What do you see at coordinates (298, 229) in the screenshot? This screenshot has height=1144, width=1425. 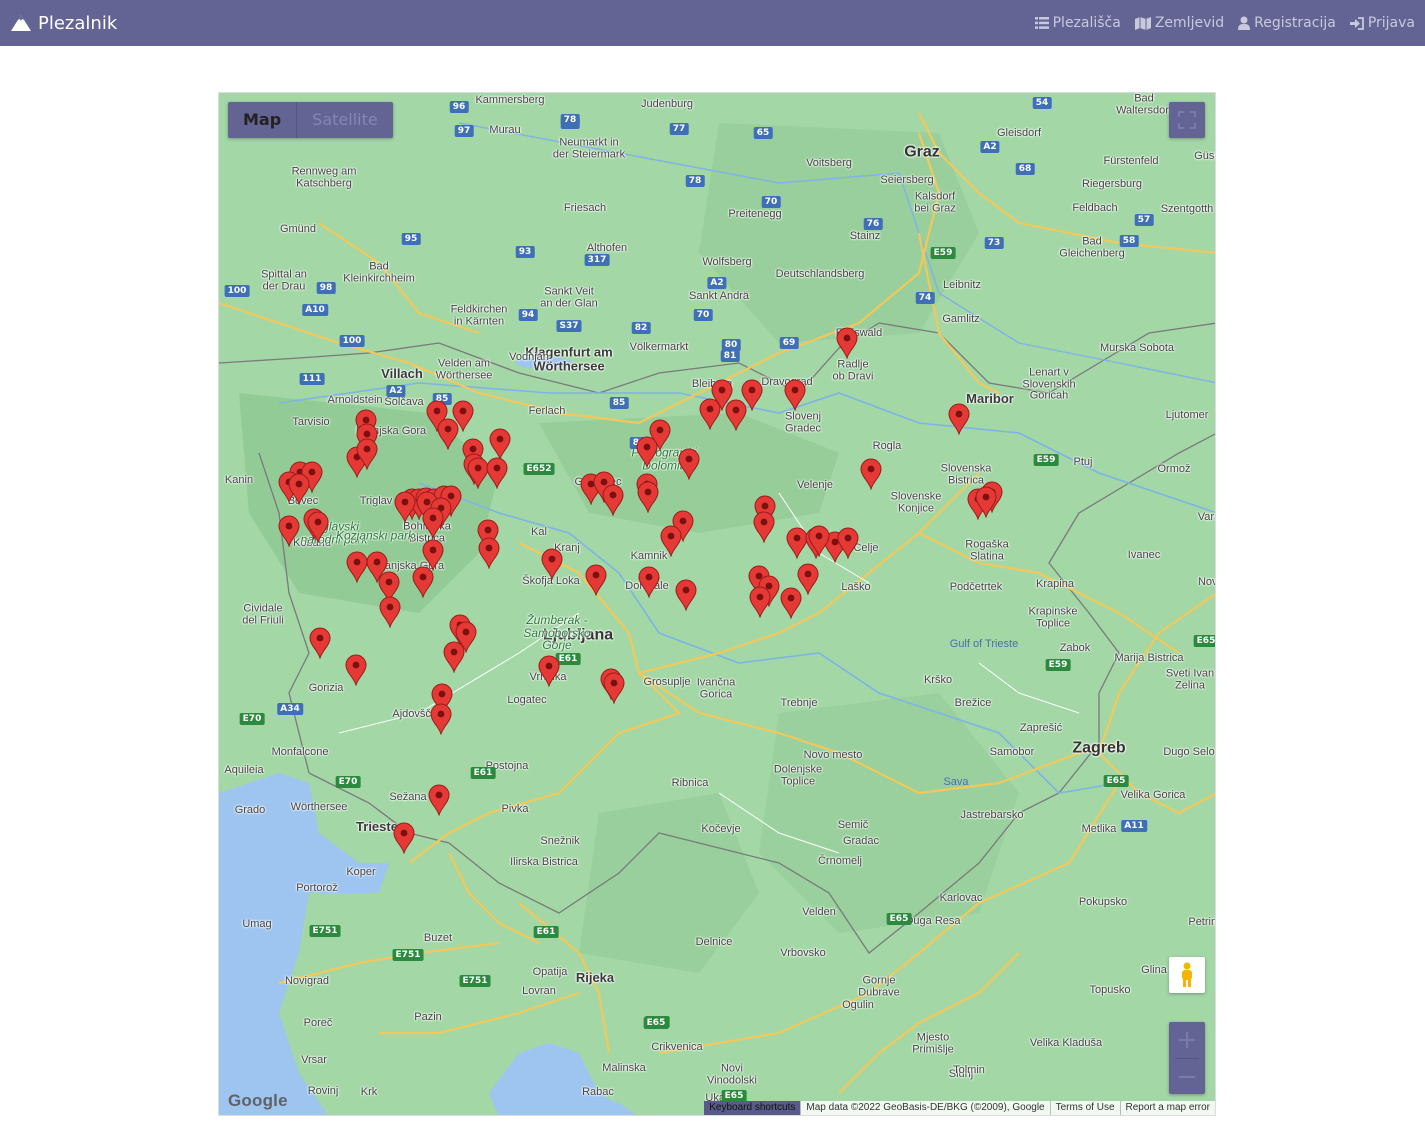 I see `map-label: Gmünd` at bounding box center [298, 229].